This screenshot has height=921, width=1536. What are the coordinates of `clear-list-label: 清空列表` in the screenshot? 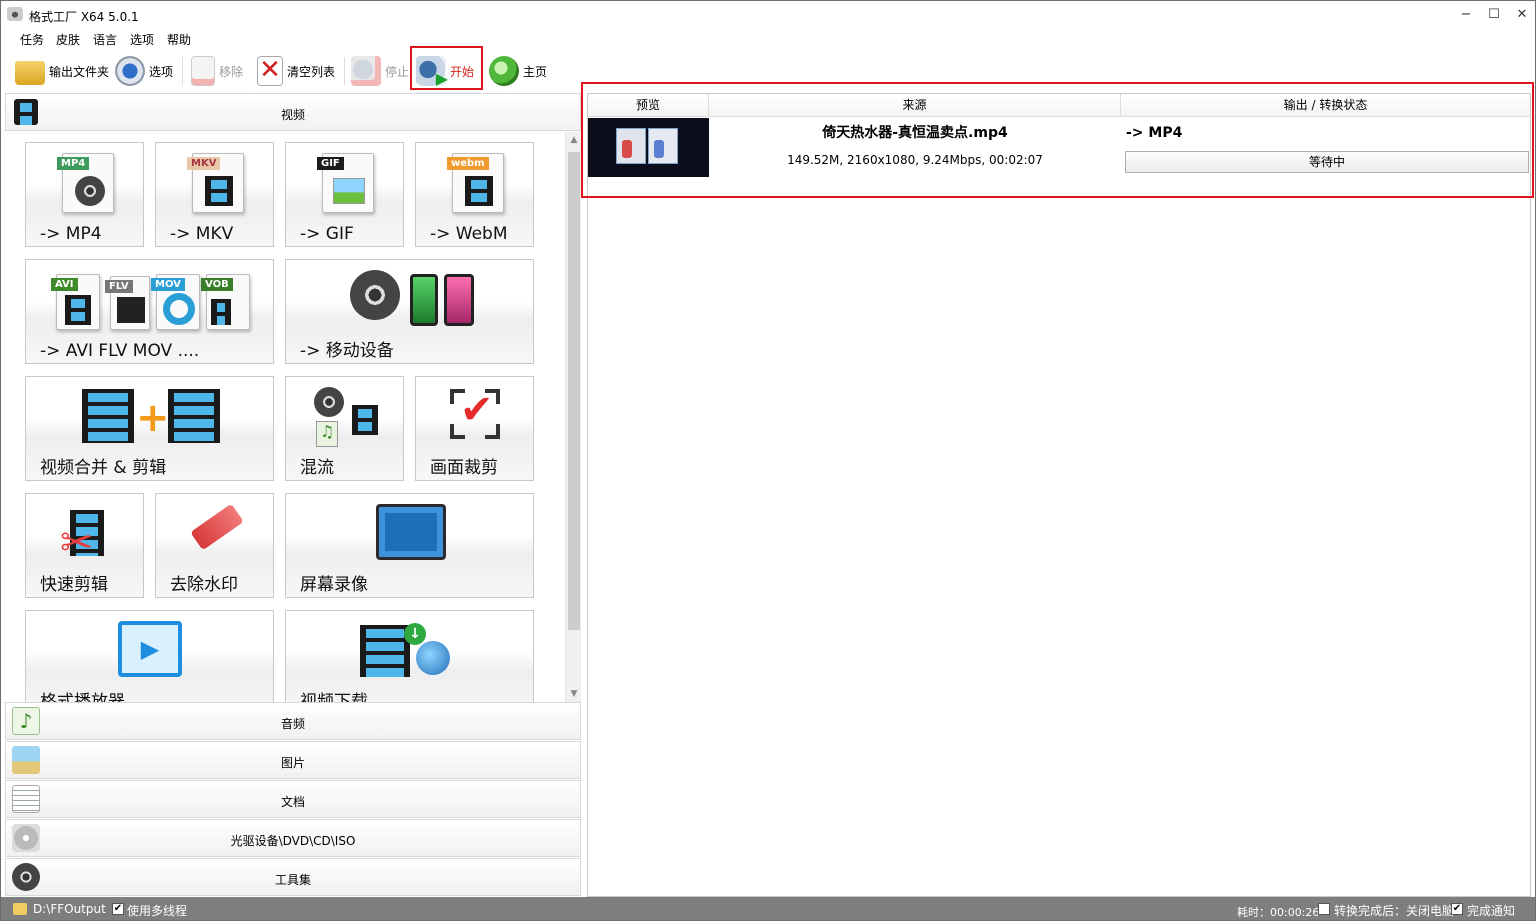 It's located at (311, 71).